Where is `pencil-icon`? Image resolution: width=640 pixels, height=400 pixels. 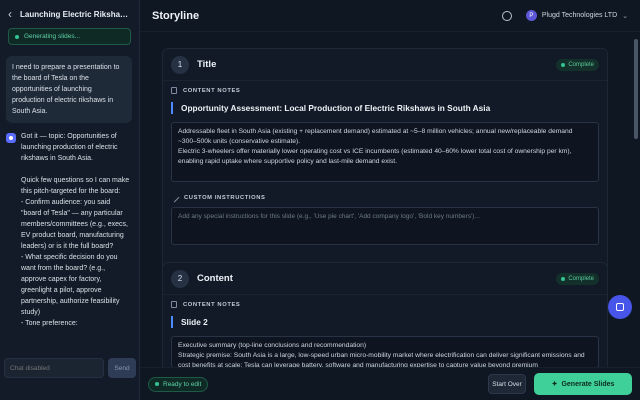 pencil-icon is located at coordinates (174, 197).